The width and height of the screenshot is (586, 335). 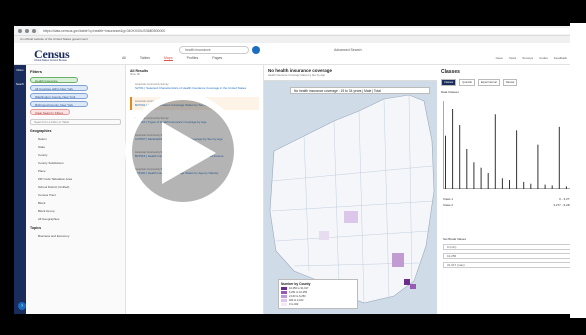 I want to click on back-icon, so click(x=20, y=30).